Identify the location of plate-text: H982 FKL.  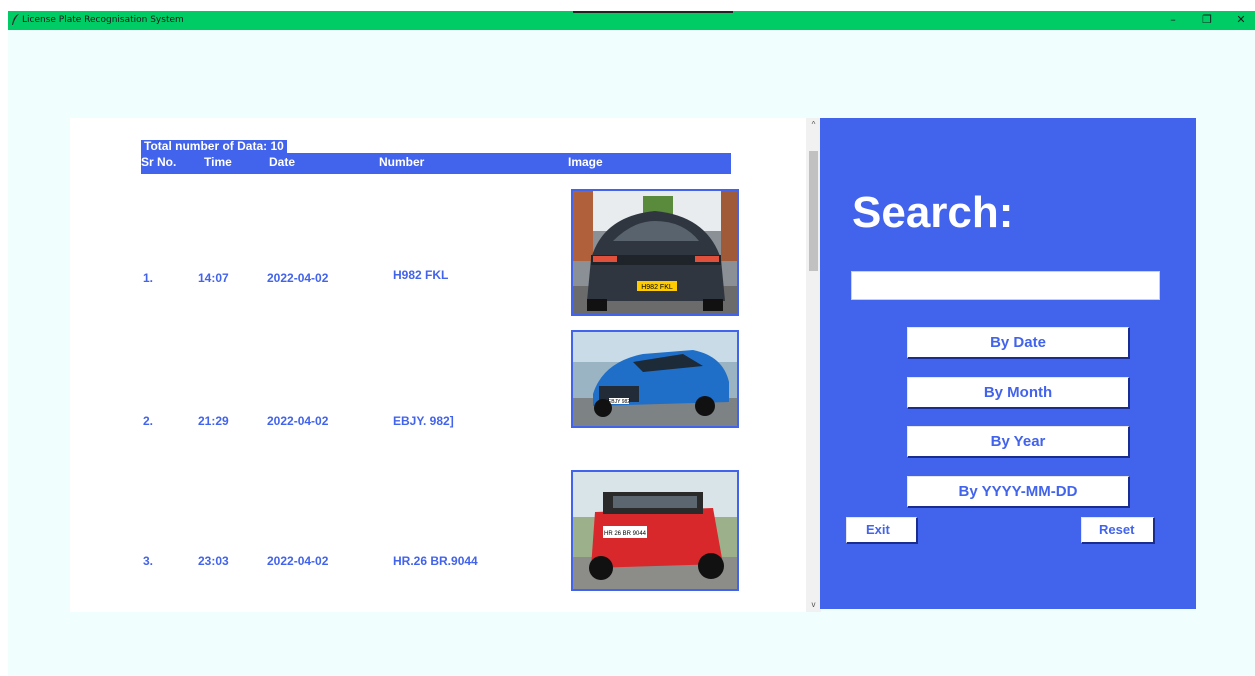
(657, 287).